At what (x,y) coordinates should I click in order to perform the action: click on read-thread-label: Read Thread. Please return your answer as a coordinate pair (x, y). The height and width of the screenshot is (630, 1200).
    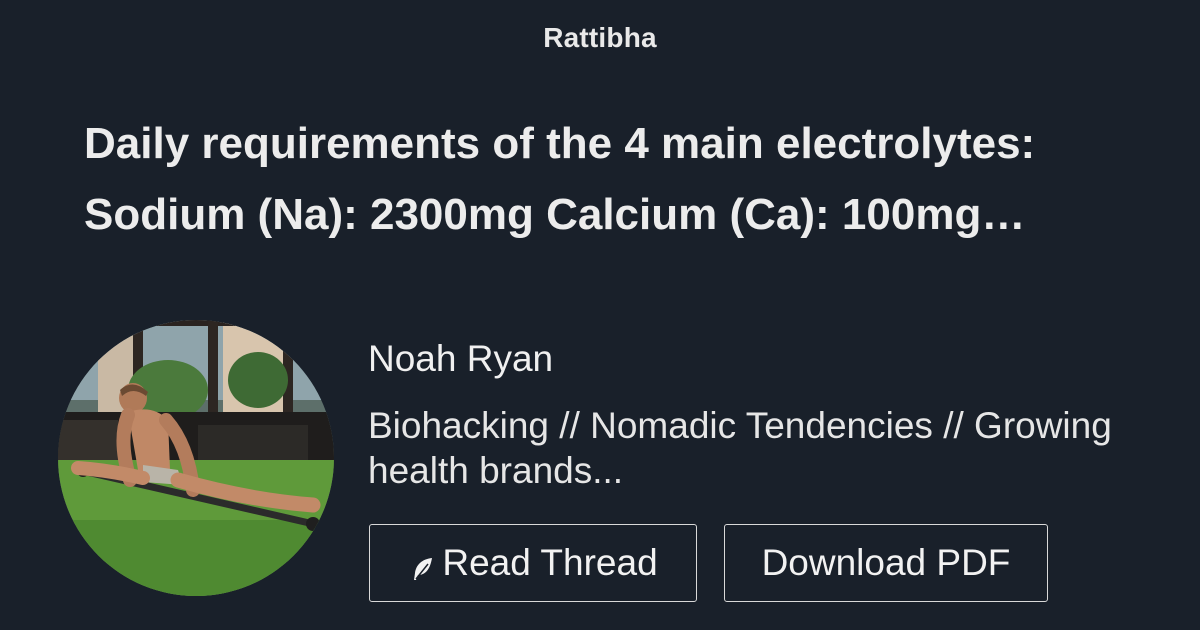
    Looking at the image, I should click on (550, 562).